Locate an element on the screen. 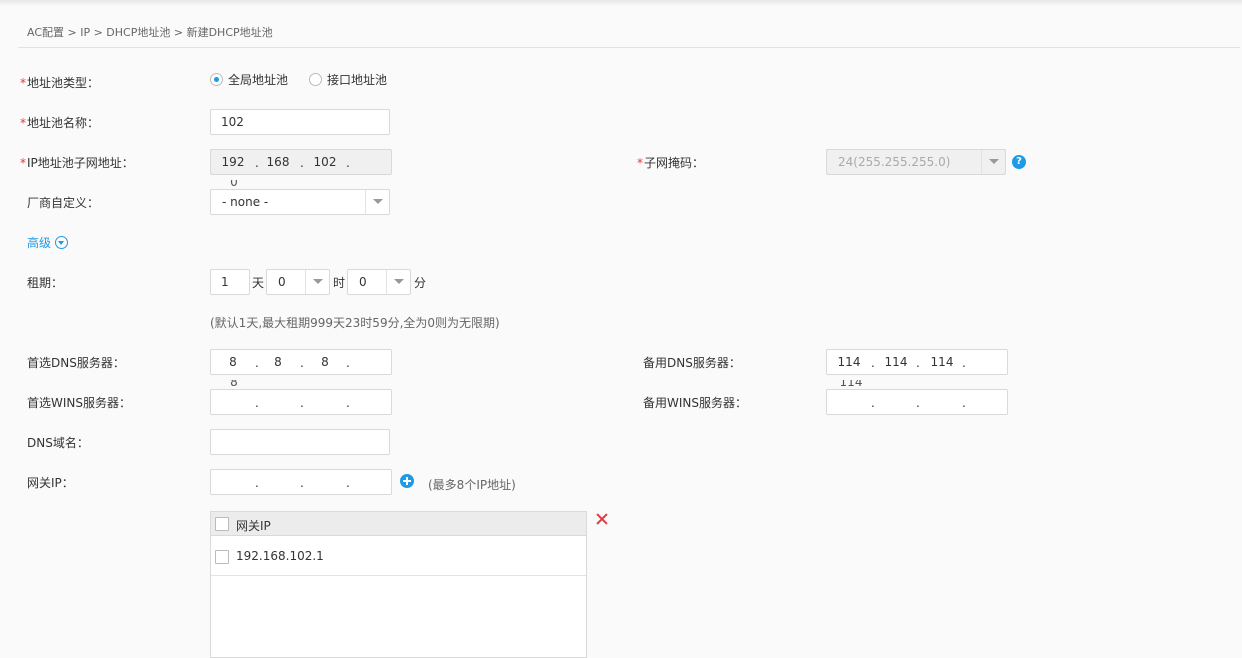  vendor-select: - none - is located at coordinates (300, 202).